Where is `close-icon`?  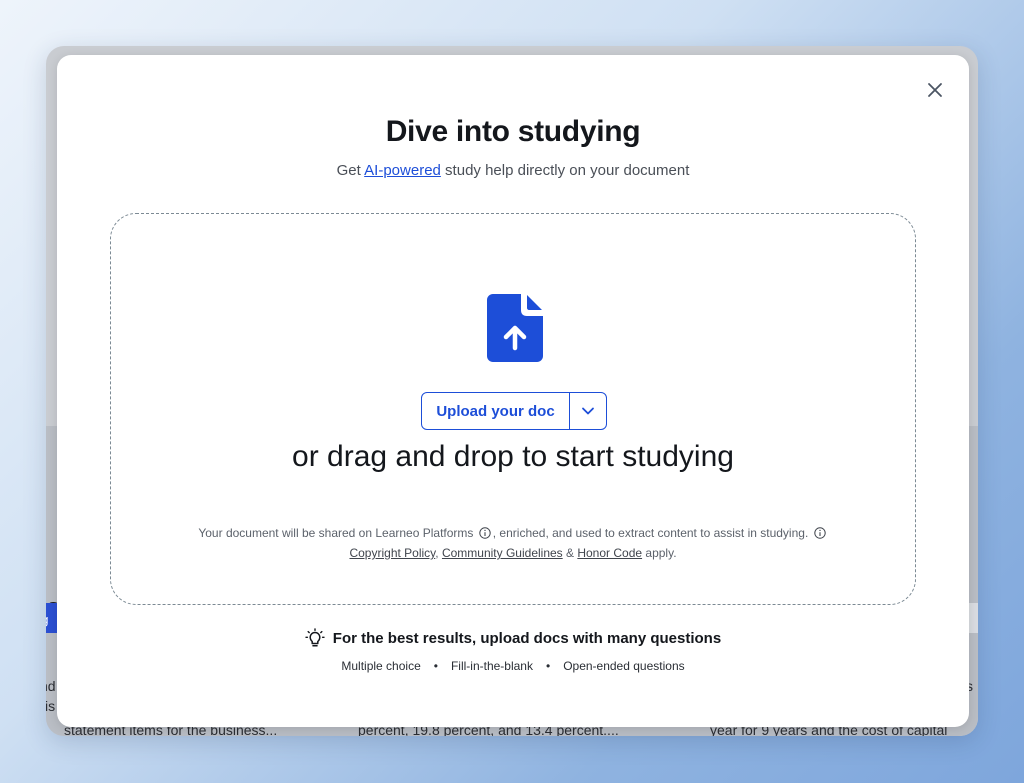
close-icon is located at coordinates (935, 90).